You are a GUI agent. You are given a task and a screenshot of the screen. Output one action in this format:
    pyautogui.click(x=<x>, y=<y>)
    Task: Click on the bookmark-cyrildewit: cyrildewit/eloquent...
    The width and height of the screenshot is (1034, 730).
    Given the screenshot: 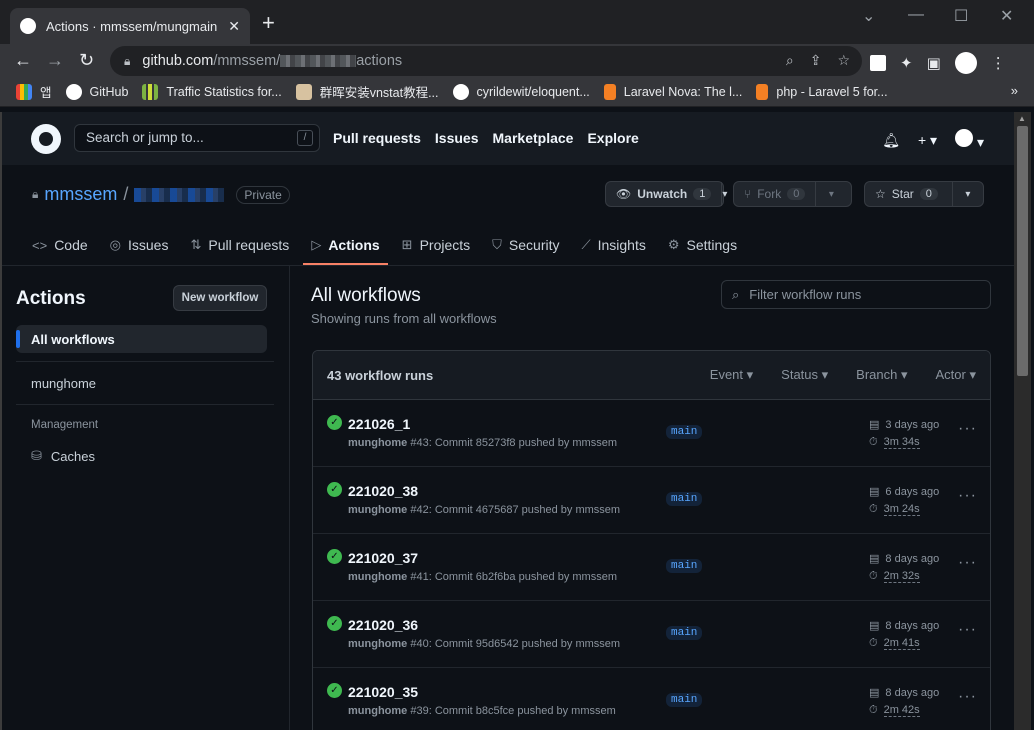 What is the action you would take?
    pyautogui.click(x=521, y=91)
    